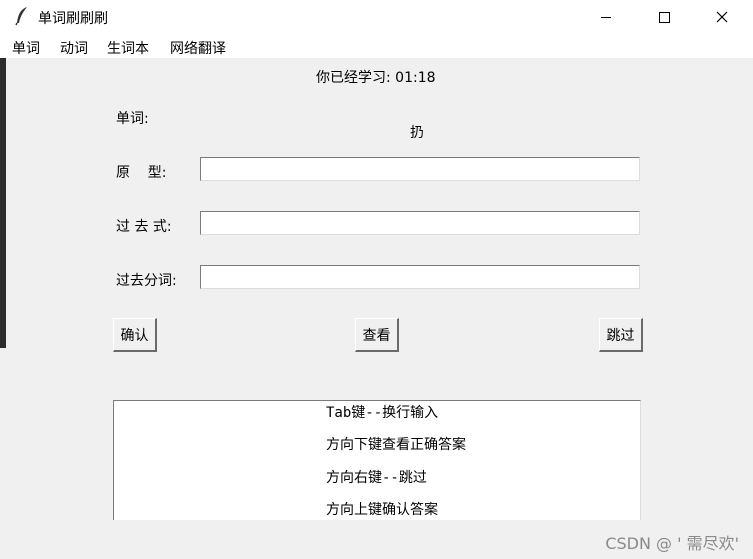  Describe the element at coordinates (376, 17) in the screenshot. I see `title-bar: 单词刷刷刷` at that location.